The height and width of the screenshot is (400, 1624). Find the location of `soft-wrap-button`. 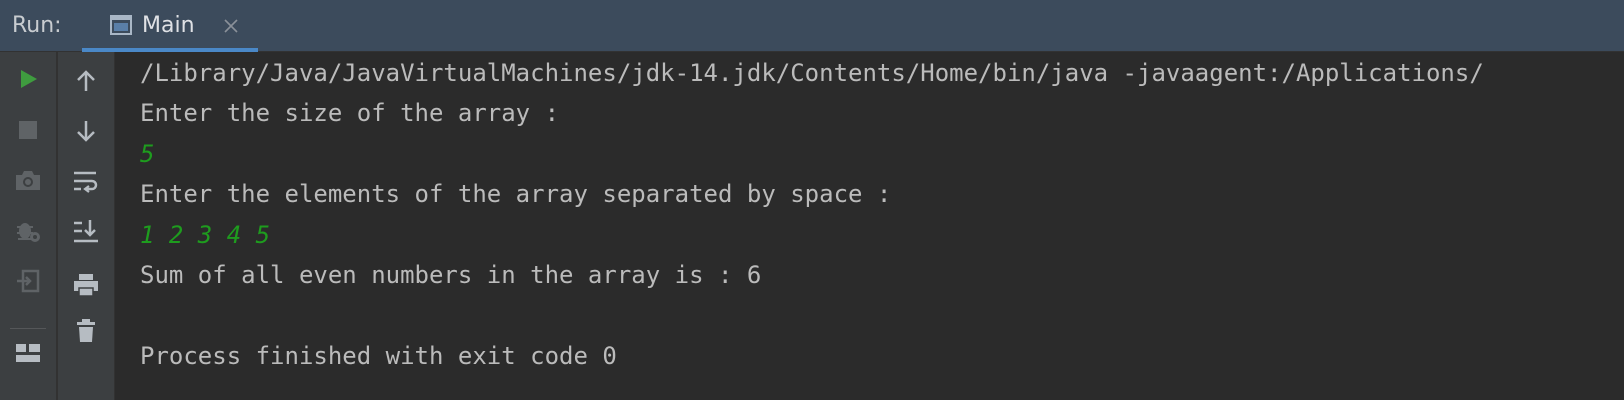

soft-wrap-button is located at coordinates (86, 181).